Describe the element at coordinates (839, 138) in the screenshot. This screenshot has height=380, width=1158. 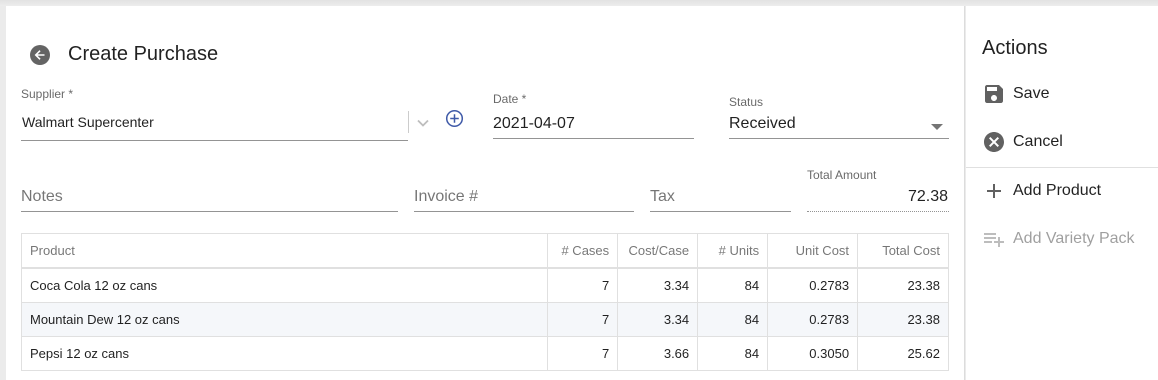
I see `status-underline` at that location.